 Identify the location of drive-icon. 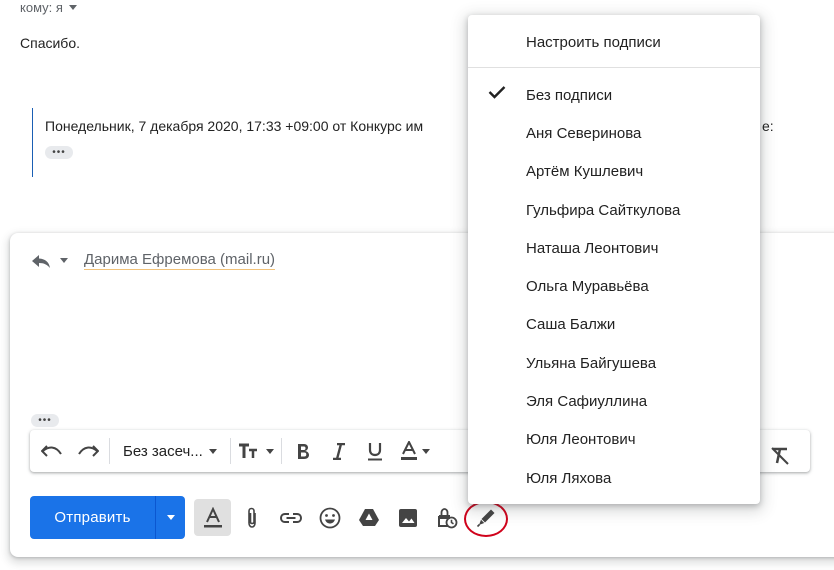
(368, 517).